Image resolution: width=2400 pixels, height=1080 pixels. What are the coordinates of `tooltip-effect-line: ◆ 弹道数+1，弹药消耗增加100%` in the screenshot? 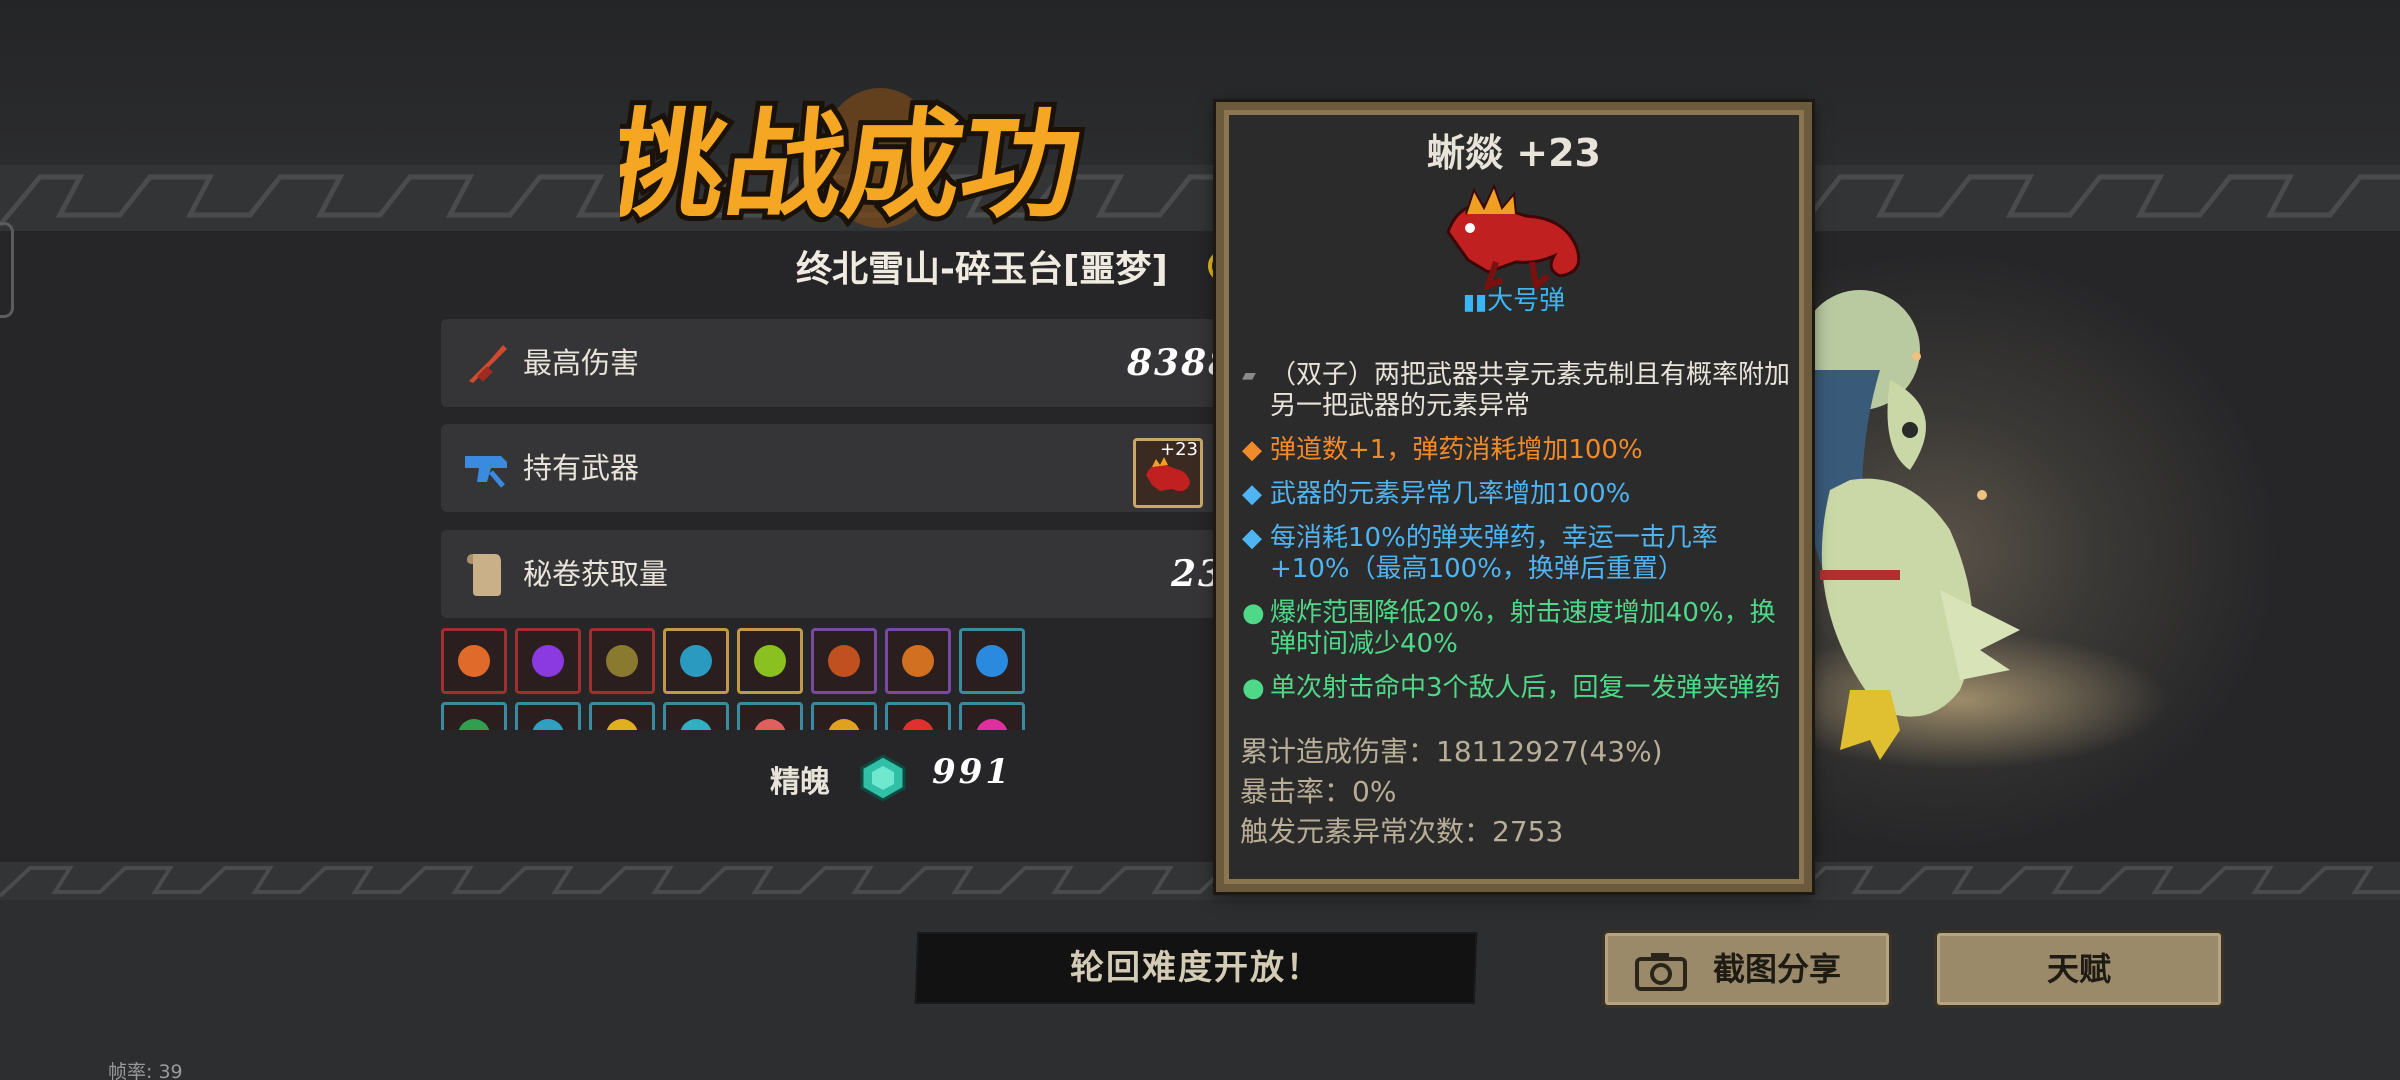 It's located at (1517, 450).